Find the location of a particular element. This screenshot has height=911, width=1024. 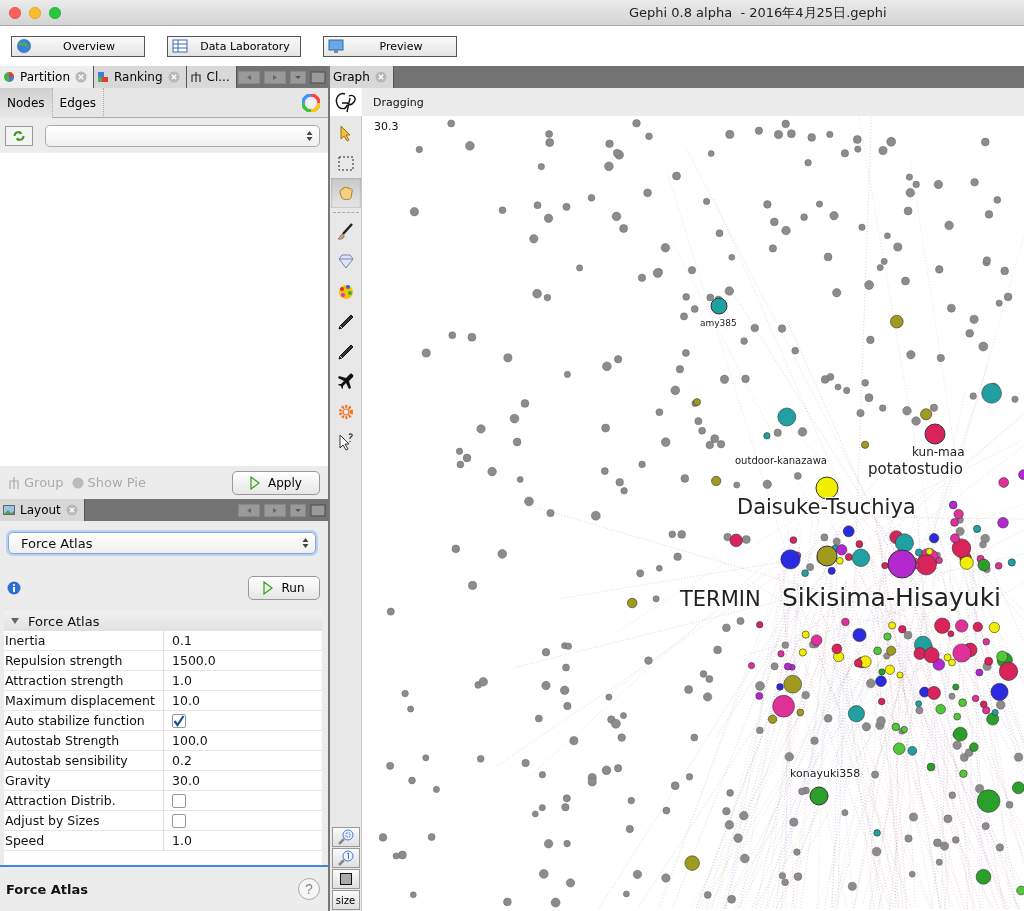

property-name: Repulsion strength is located at coordinates (84, 661).